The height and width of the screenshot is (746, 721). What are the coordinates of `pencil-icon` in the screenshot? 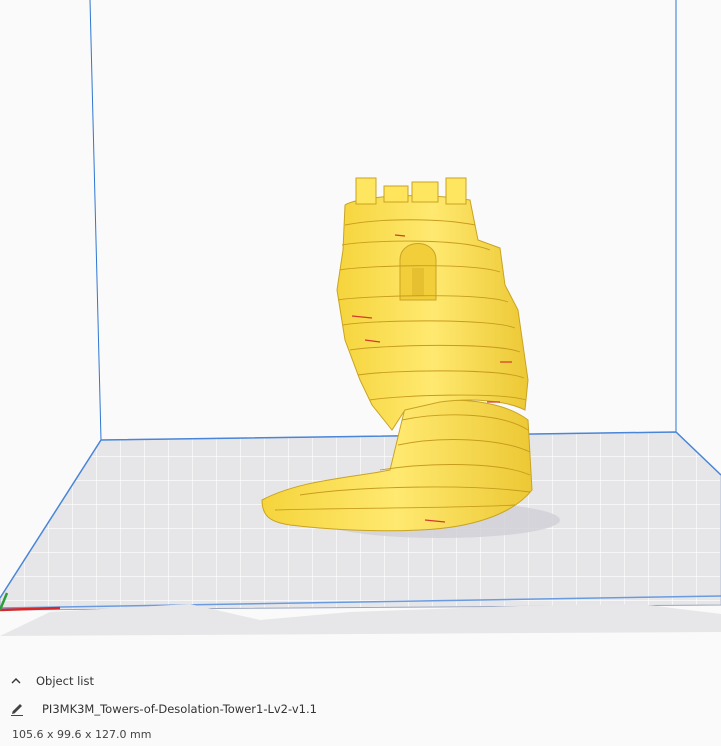 It's located at (17, 709).